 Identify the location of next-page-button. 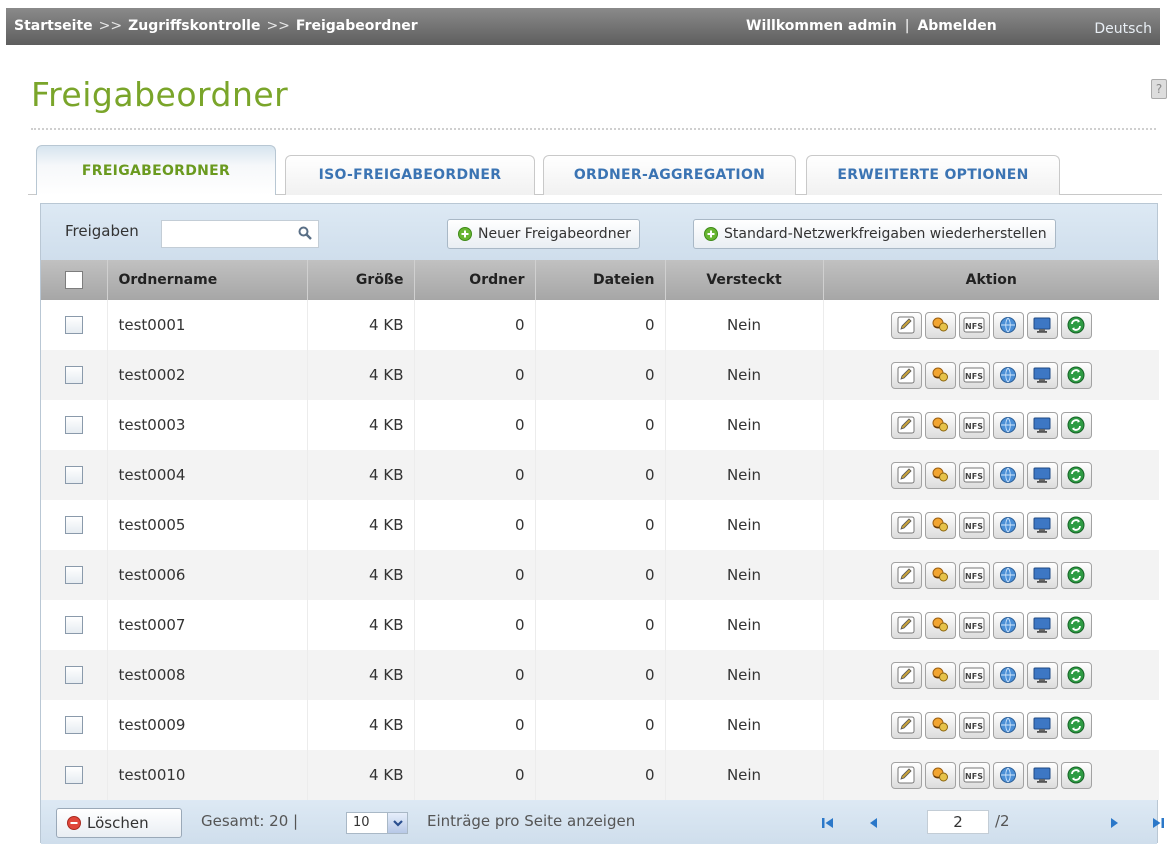
(1114, 823).